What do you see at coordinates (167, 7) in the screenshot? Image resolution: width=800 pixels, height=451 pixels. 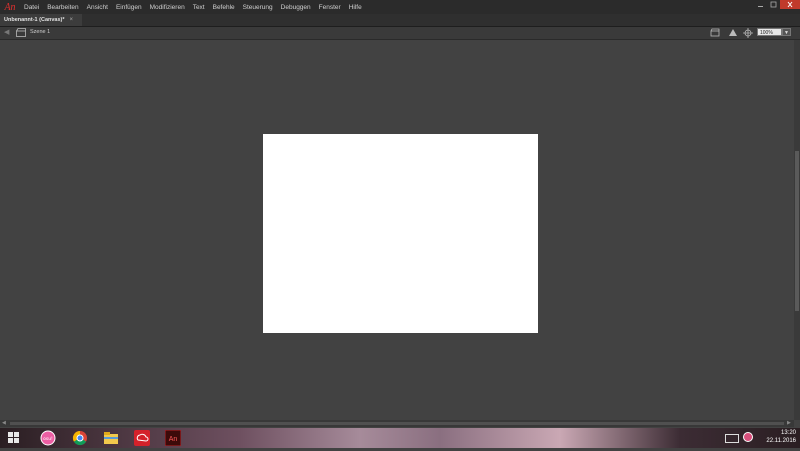 I see `menu-modifizieren: Modifizieren` at bounding box center [167, 7].